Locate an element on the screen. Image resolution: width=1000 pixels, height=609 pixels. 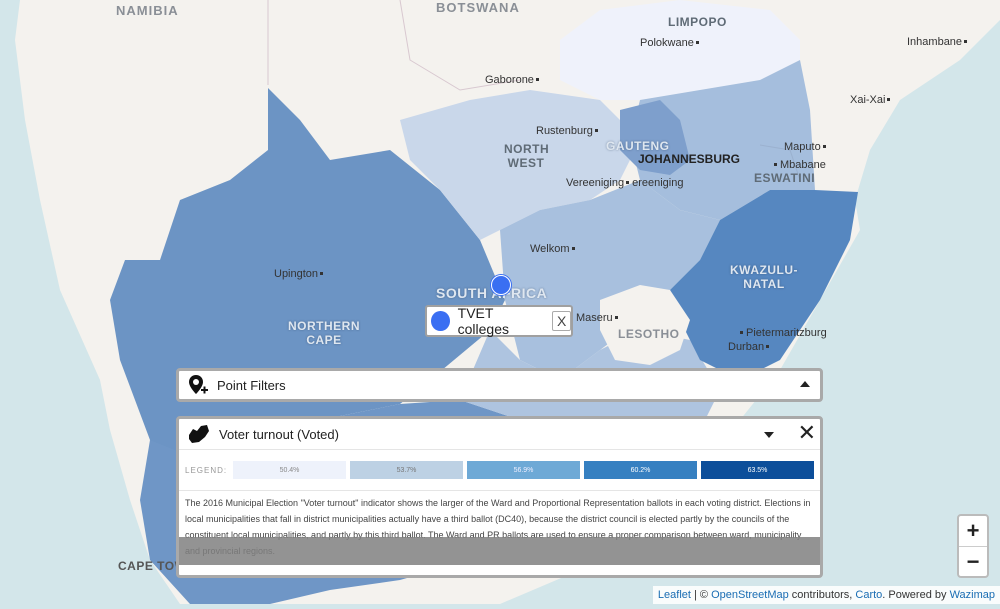
zoom-in-button: + is located at coordinates (973, 531).